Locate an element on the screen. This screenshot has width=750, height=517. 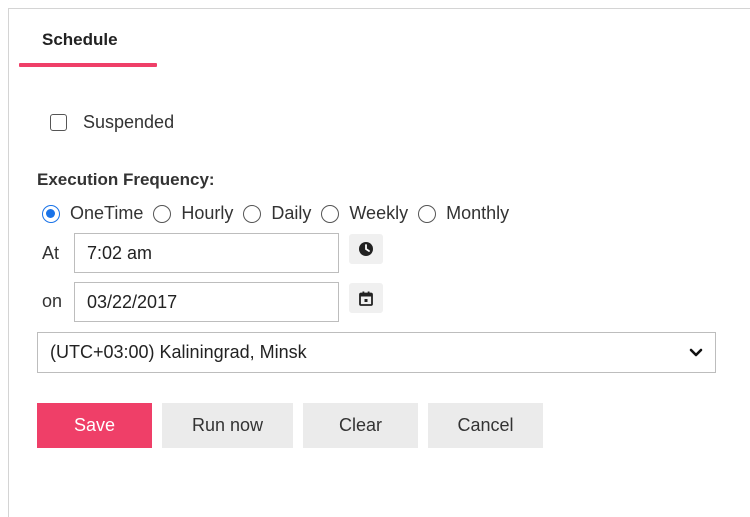
tab-schedule: Schedule is located at coordinates (80, 40).